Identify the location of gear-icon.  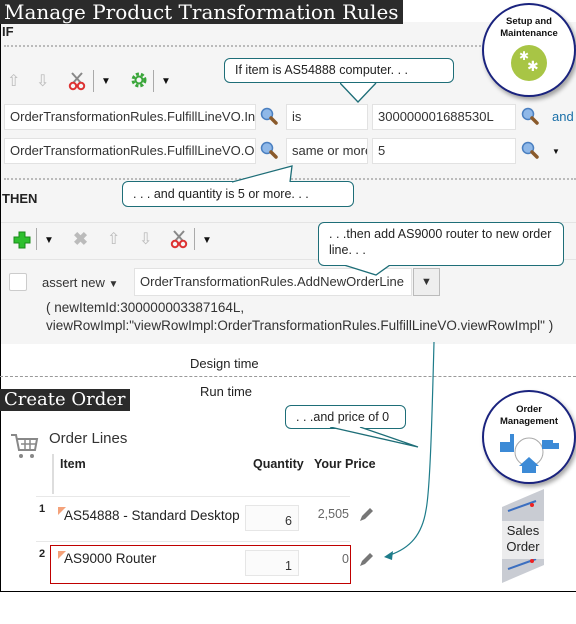
(139, 80).